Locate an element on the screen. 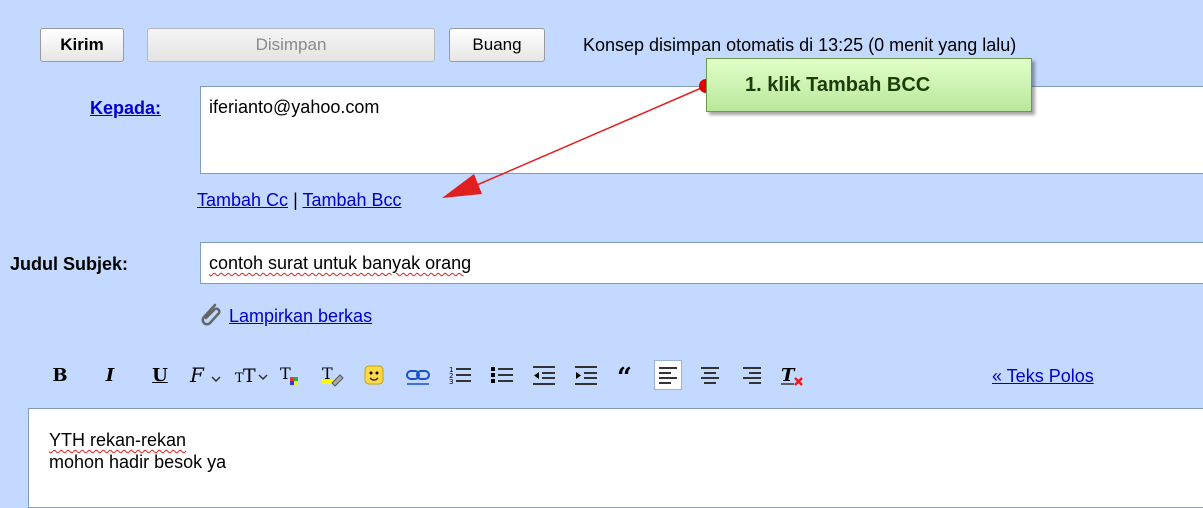  saved-button: Disimpan is located at coordinates (291, 45).